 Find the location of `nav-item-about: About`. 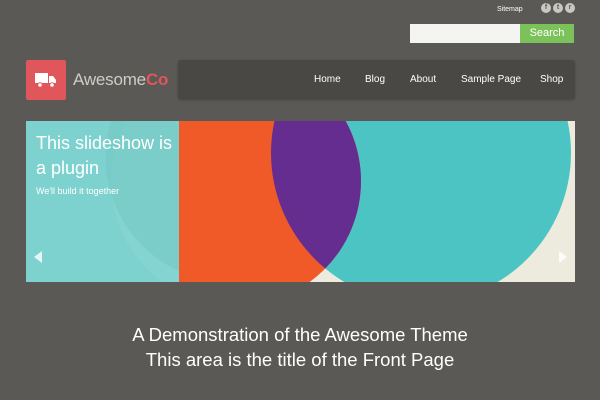

nav-item-about: About is located at coordinates (423, 79).